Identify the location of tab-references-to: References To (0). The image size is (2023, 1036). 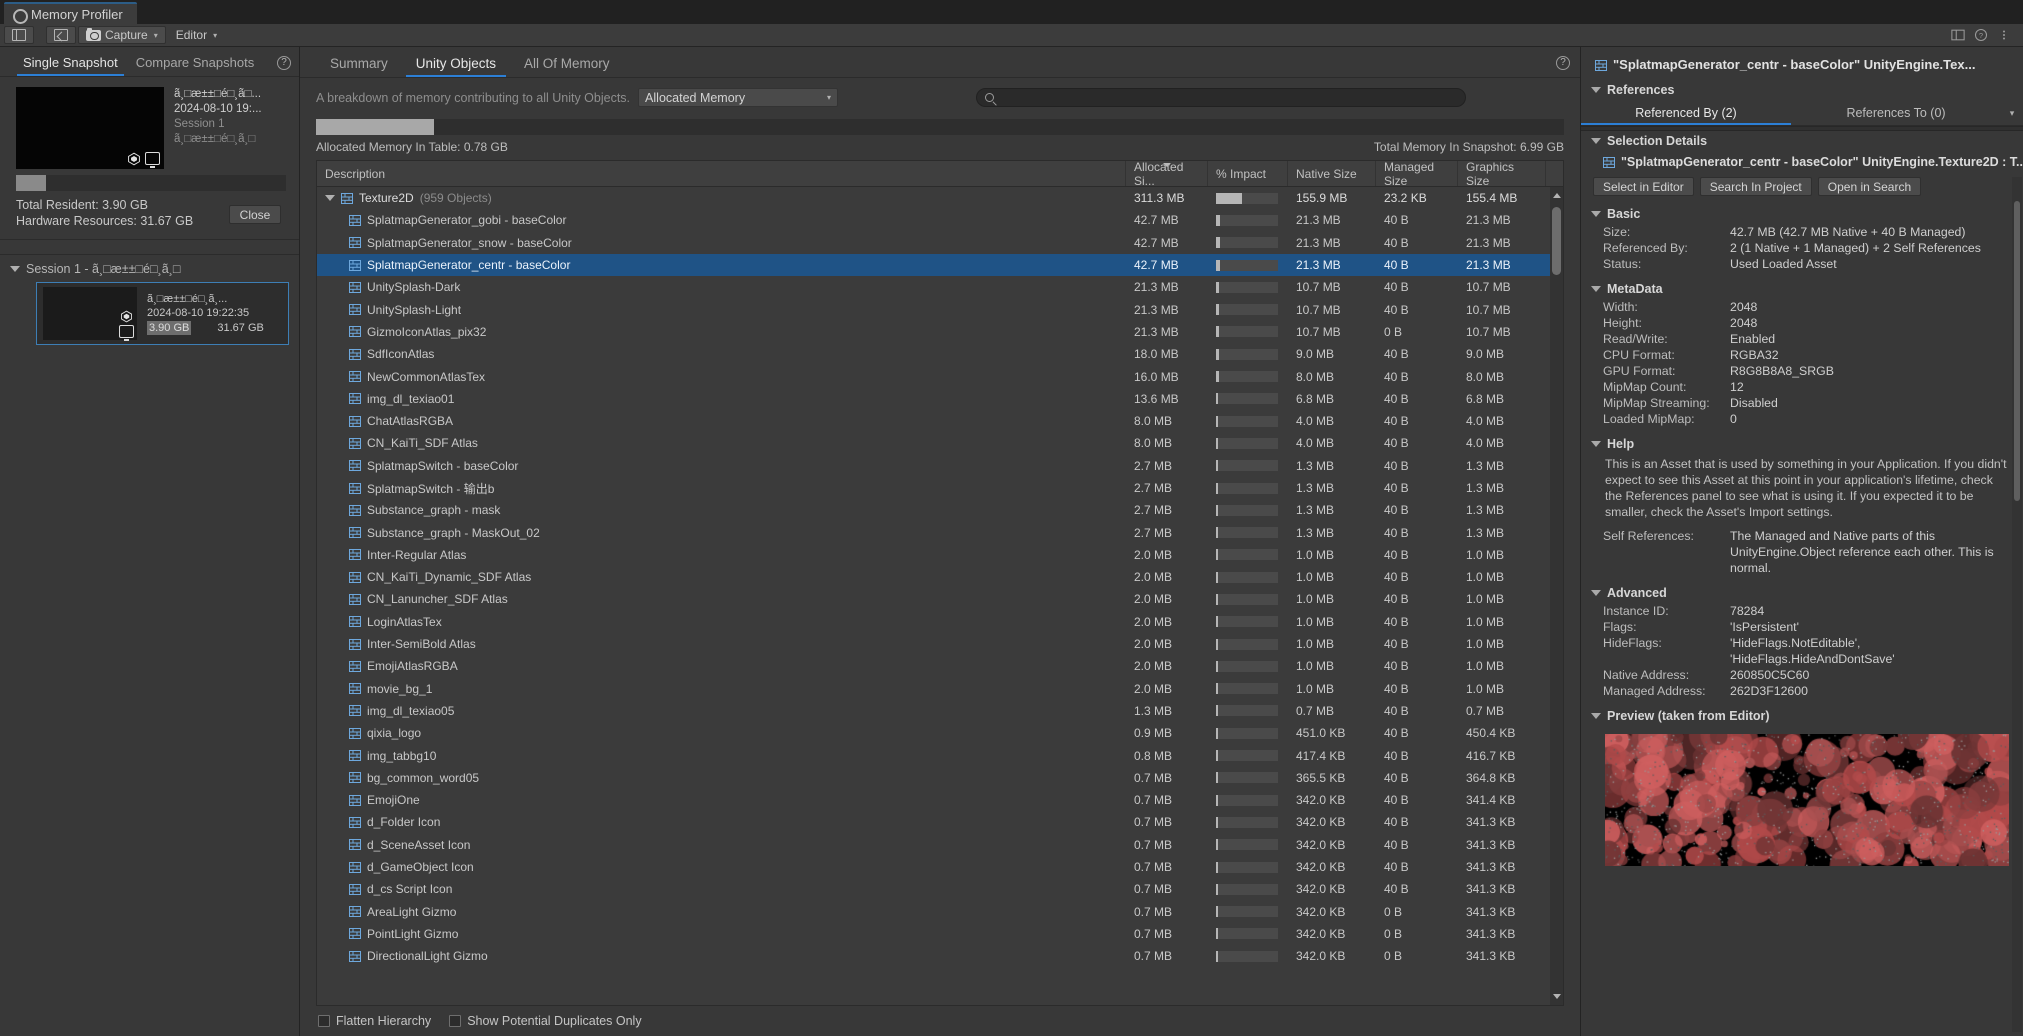
(1896, 115).